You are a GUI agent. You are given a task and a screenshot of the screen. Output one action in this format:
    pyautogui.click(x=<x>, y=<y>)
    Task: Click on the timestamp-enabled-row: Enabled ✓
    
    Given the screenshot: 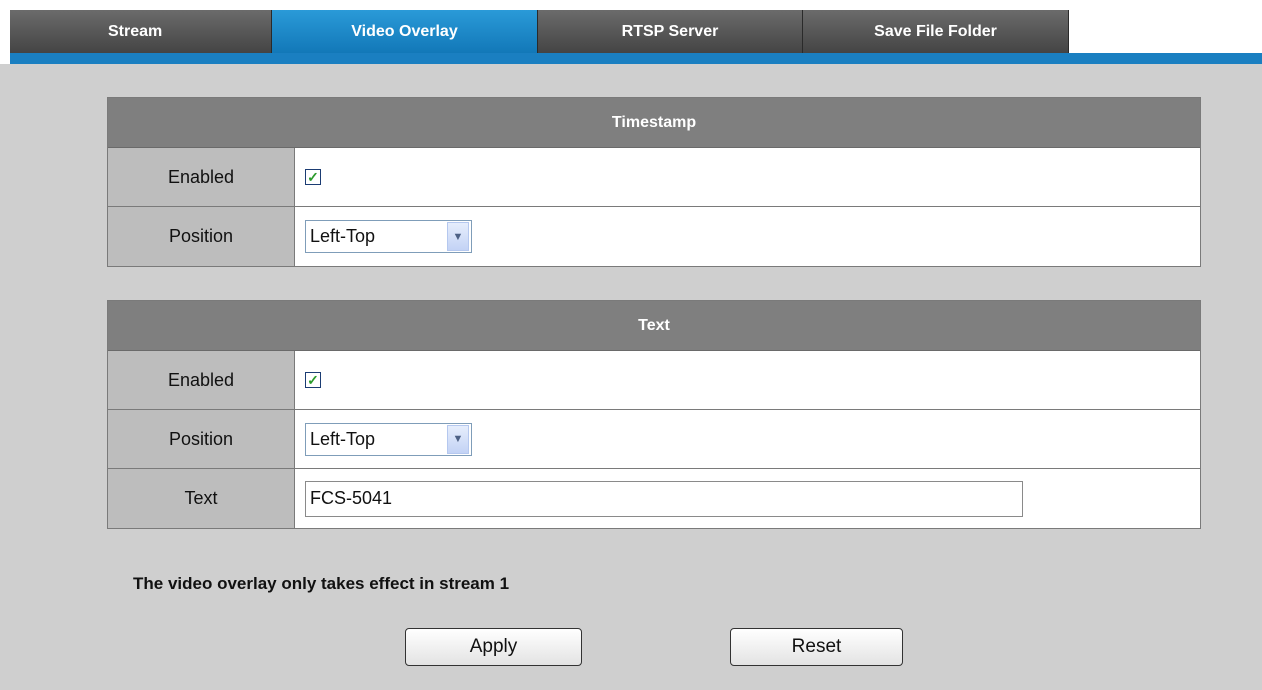 What is the action you would take?
    pyautogui.click(x=654, y=177)
    